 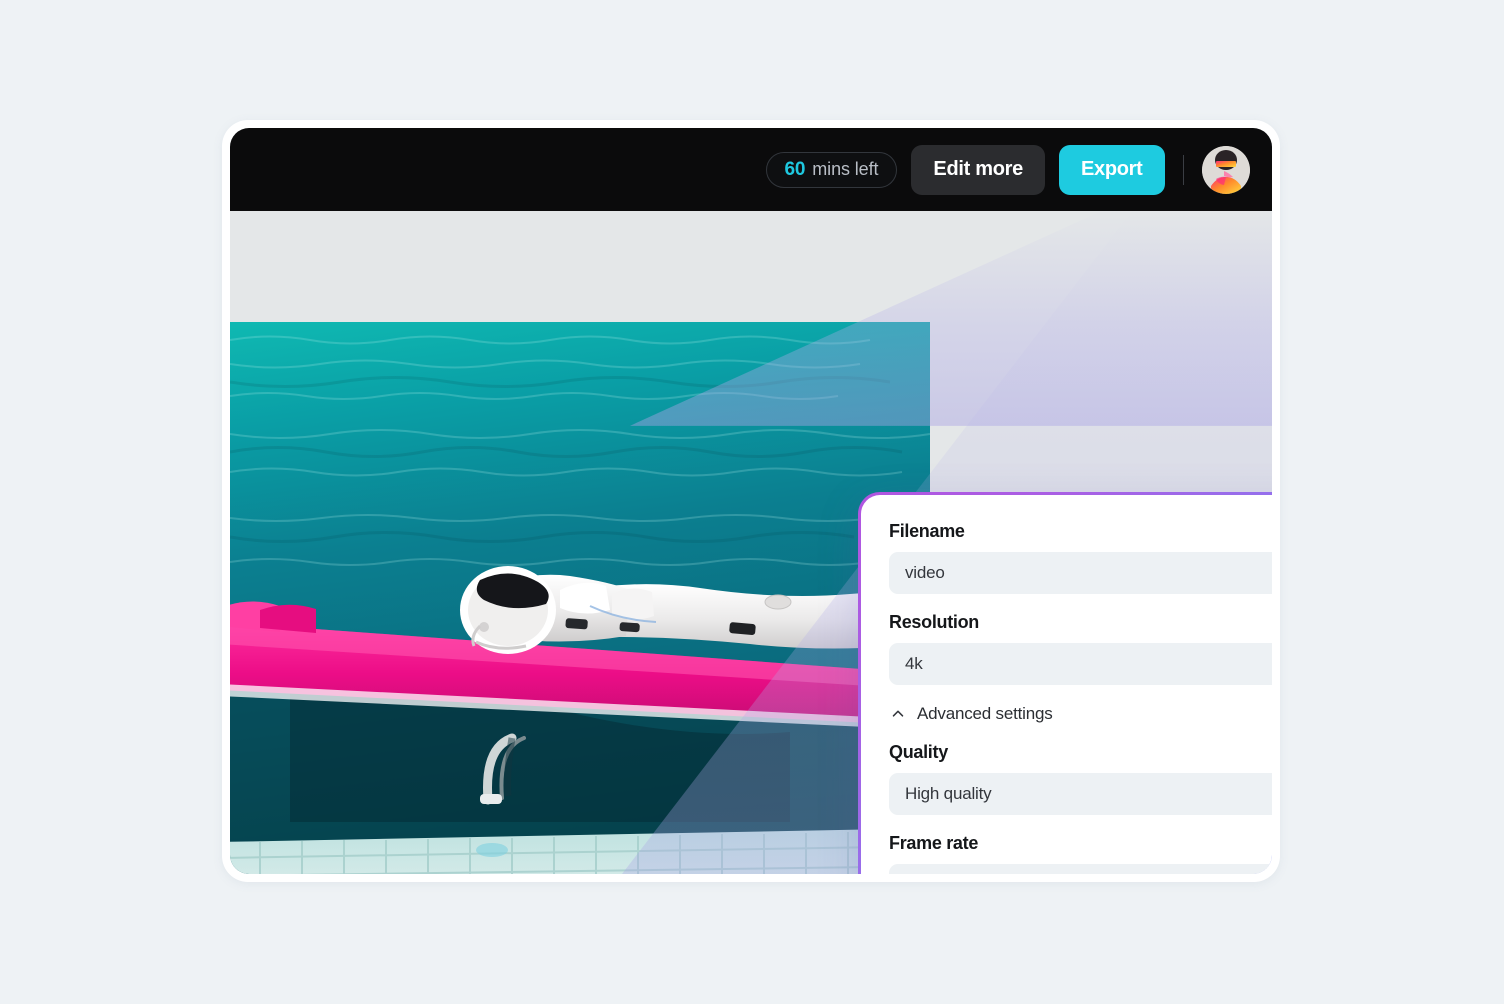 What do you see at coordinates (978, 169) in the screenshot?
I see `edit-more-button: Edit more` at bounding box center [978, 169].